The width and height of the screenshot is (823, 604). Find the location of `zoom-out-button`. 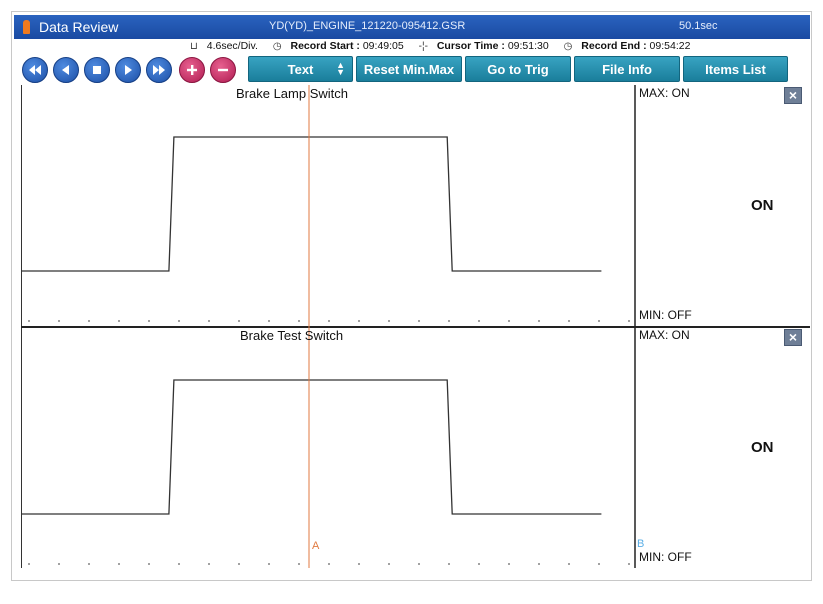

zoom-out-button is located at coordinates (223, 70).